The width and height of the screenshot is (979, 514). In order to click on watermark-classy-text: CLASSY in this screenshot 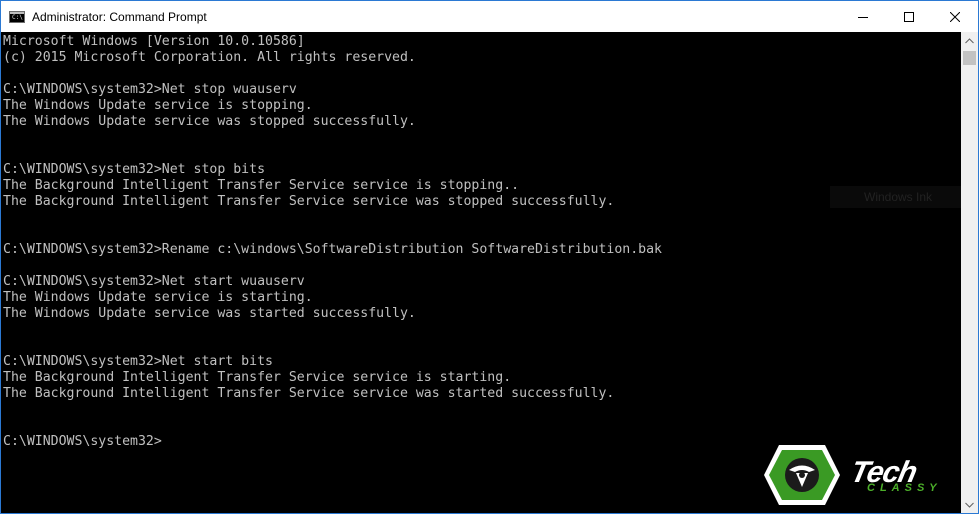, I will do `click(904, 488)`.